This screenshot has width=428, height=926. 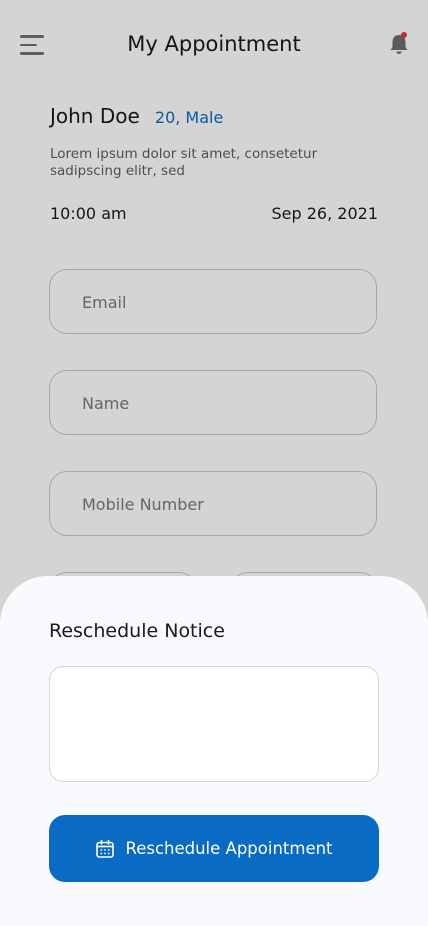 I want to click on reschedule-button-label: Reschedule Appointment, so click(x=229, y=848).